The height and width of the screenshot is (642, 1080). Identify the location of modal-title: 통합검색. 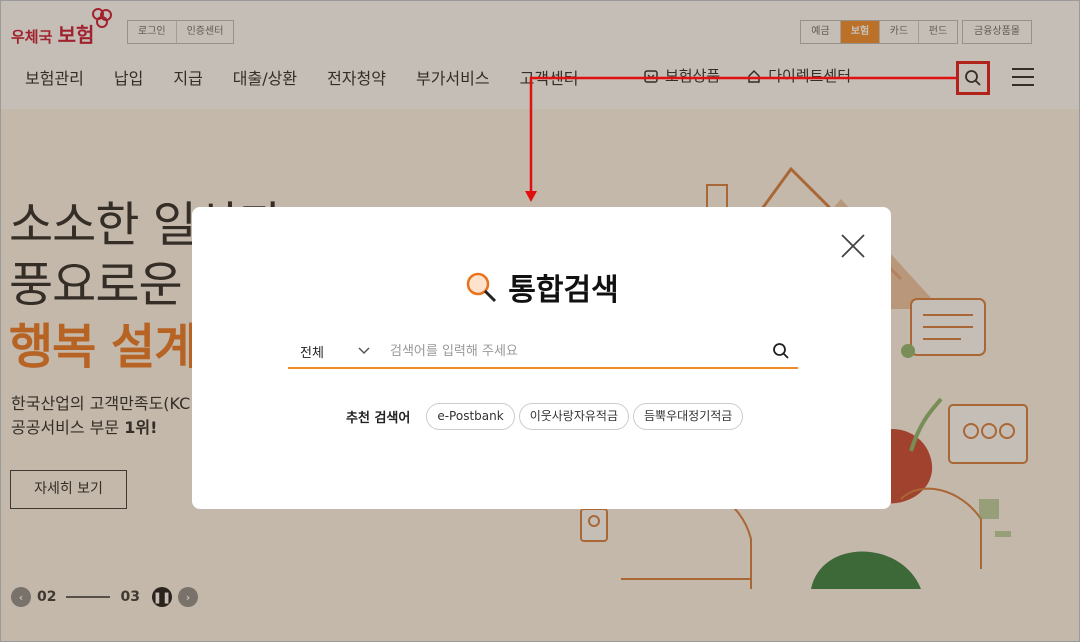
(541, 287).